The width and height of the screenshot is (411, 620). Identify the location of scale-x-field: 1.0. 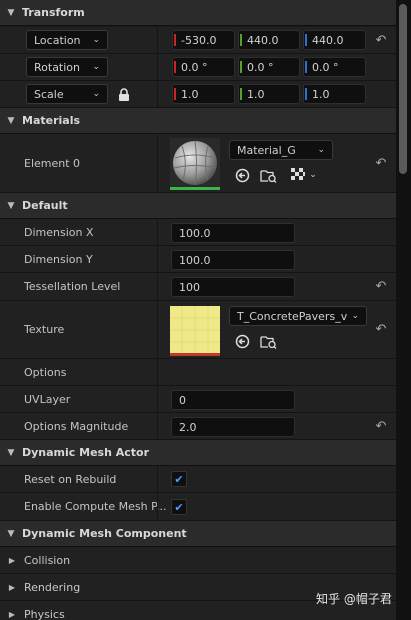
(203, 94).